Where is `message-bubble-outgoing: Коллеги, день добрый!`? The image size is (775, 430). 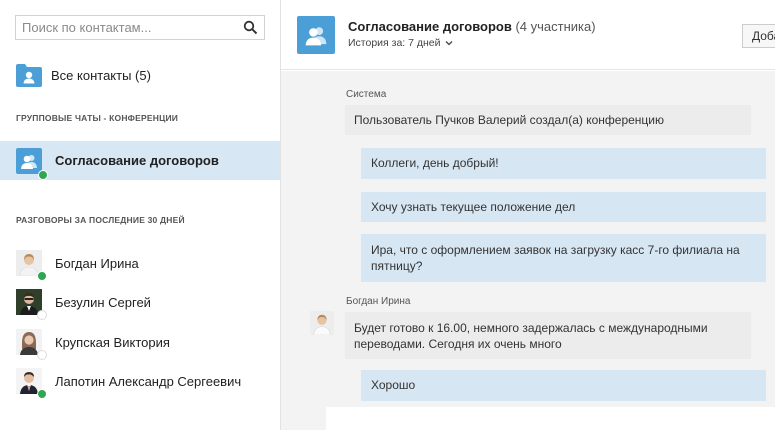 message-bubble-outgoing: Коллеги, день добрый! is located at coordinates (563, 163).